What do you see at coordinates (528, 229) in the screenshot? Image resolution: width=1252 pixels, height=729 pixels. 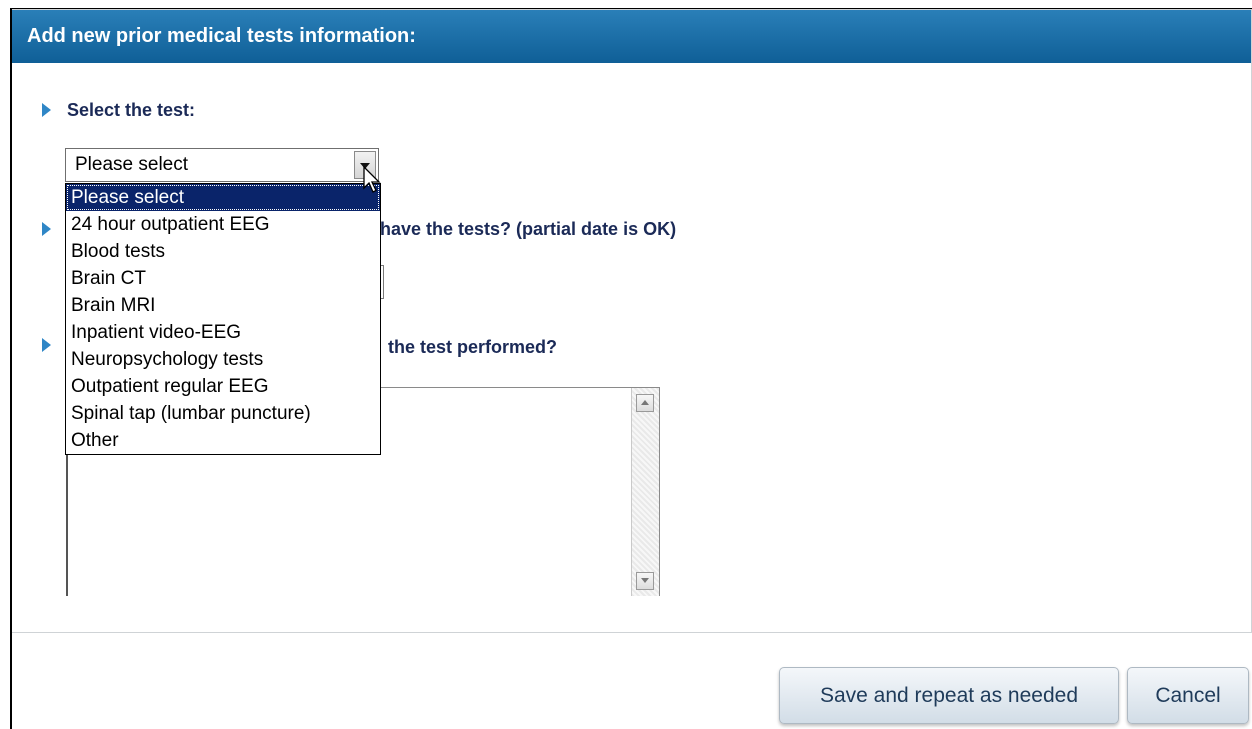 I see `question-test-date: have the tests? (partial date is OK)` at bounding box center [528, 229].